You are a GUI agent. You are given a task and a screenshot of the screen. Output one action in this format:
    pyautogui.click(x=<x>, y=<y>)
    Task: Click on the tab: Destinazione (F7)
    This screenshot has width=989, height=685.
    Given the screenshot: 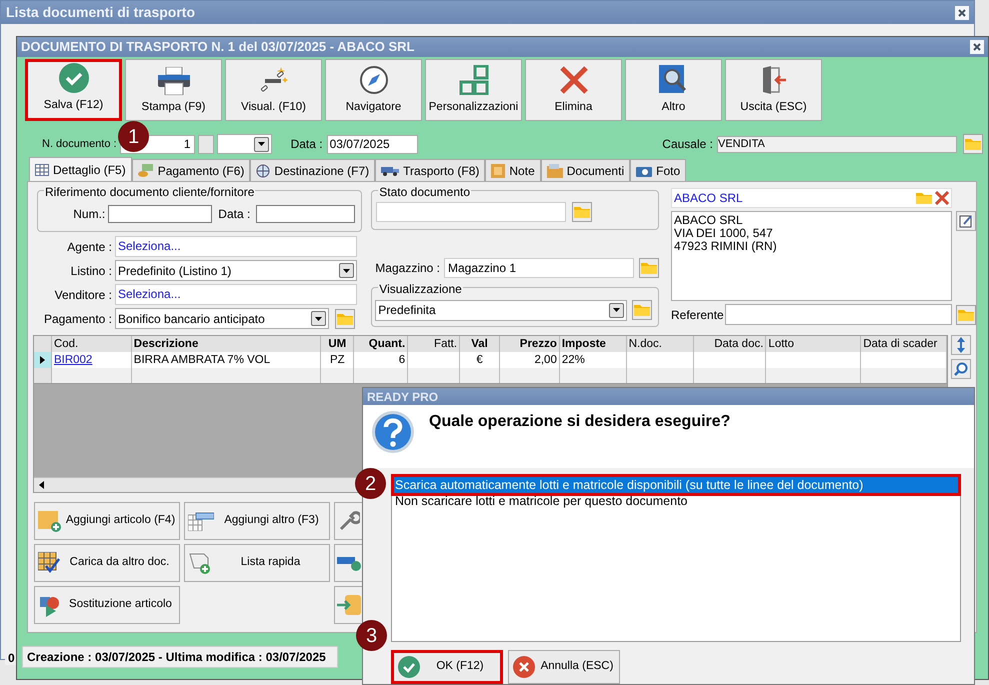 What is the action you would take?
    pyautogui.click(x=313, y=170)
    